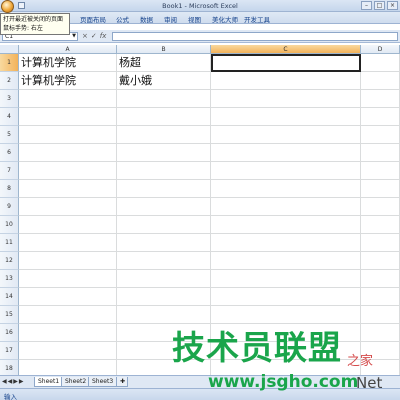 This screenshot has width=400, height=400. I want to click on cell-d10, so click(380, 225).